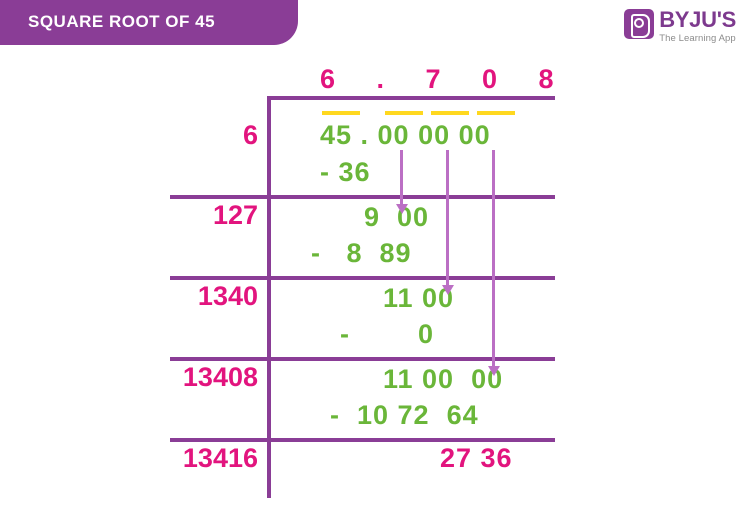 The image size is (750, 526). What do you see at coordinates (411, 98) in the screenshot?
I see `quotient-rule` at bounding box center [411, 98].